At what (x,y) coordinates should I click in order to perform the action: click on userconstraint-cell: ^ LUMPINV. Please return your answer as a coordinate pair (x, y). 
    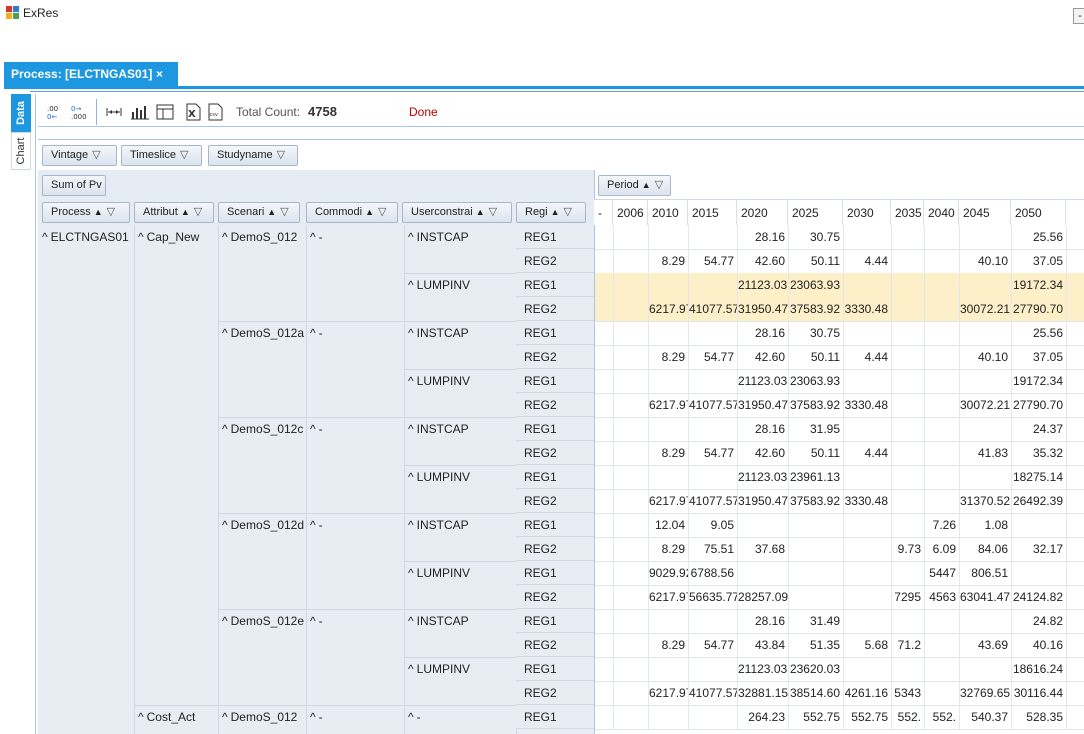
    Looking at the image, I should click on (439, 381).